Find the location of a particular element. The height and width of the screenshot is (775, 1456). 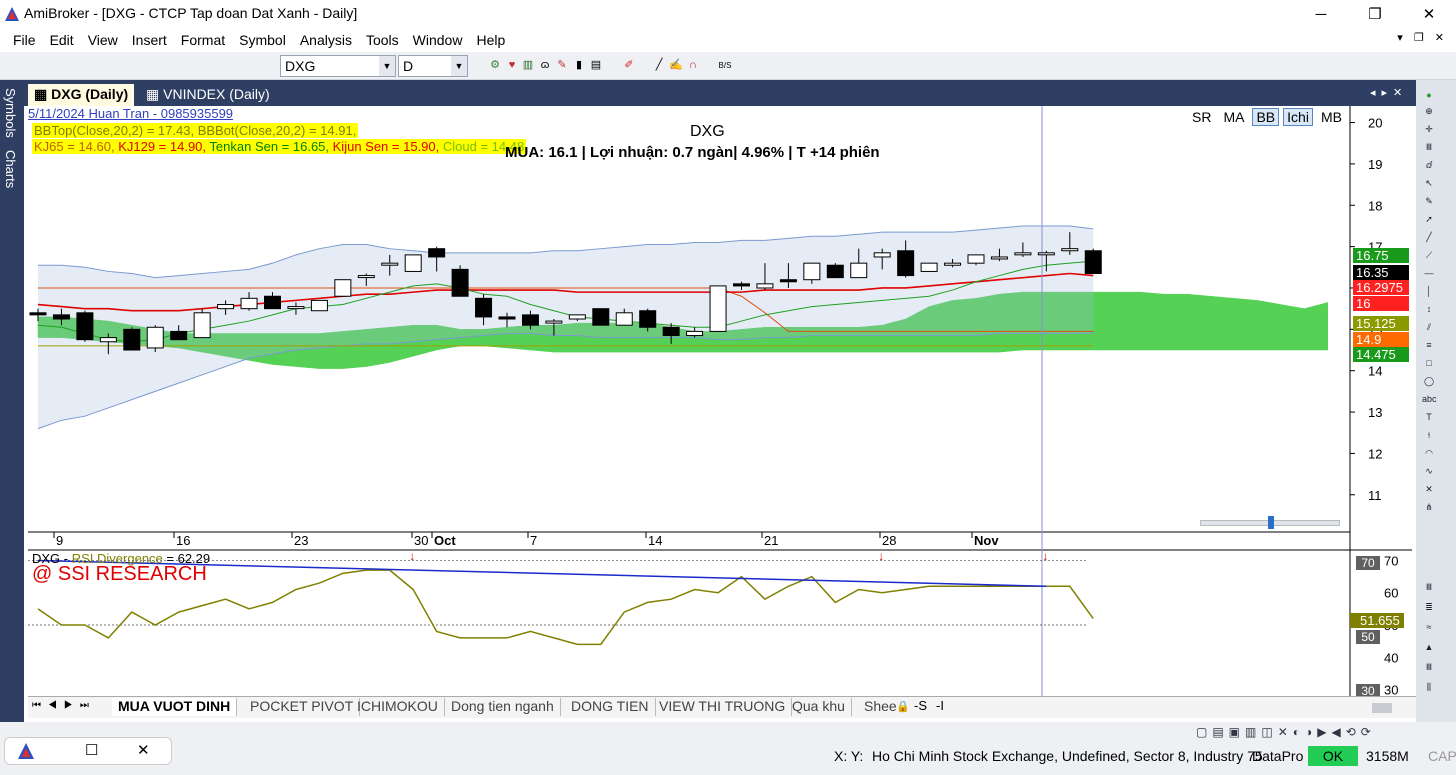

pitchfork-icon: ⋔ is located at coordinates (1429, 507).